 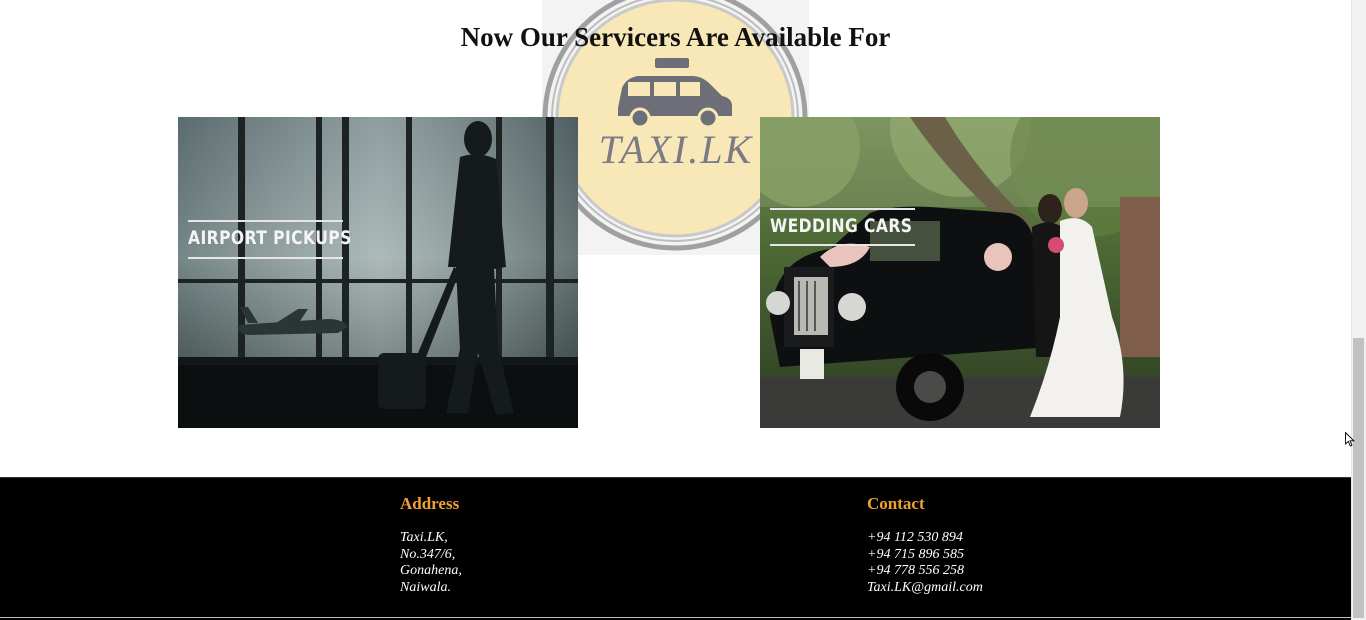 What do you see at coordinates (925, 571) in the screenshot?
I see `contact-phone: +94 778 556 258` at bounding box center [925, 571].